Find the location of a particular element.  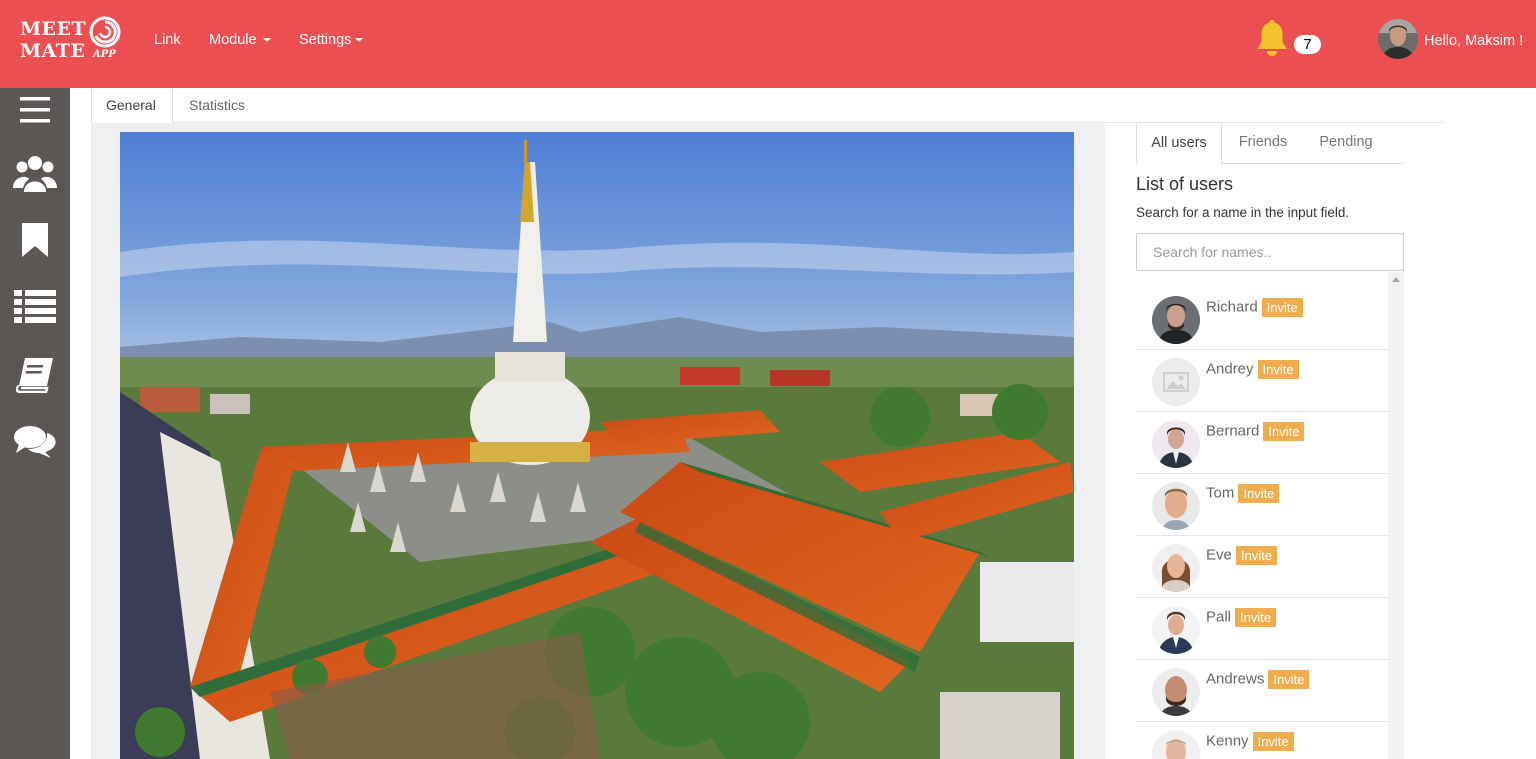

bookmark-icon is located at coordinates (35, 240).